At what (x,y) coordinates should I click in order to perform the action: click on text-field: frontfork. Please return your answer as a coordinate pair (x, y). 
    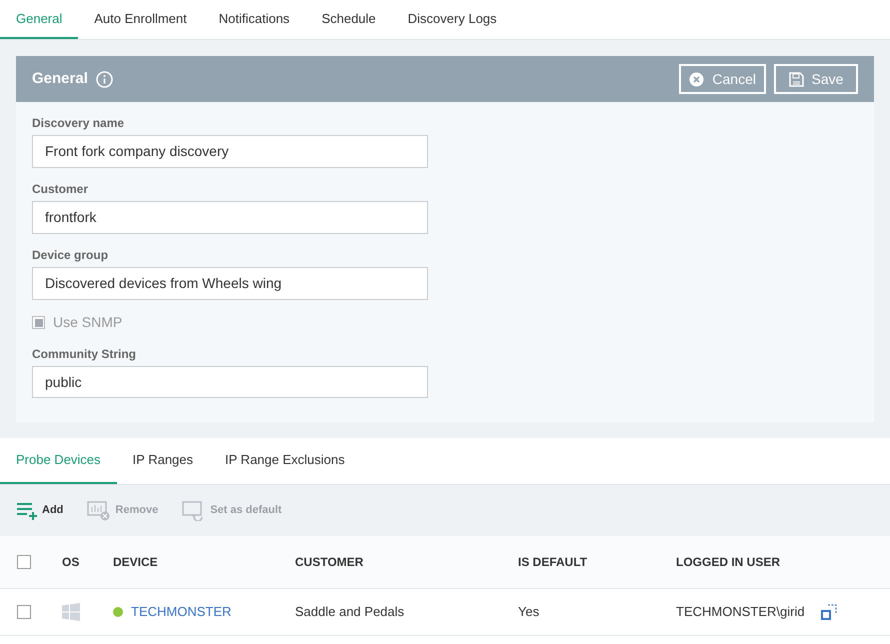
    Looking at the image, I should click on (230, 217).